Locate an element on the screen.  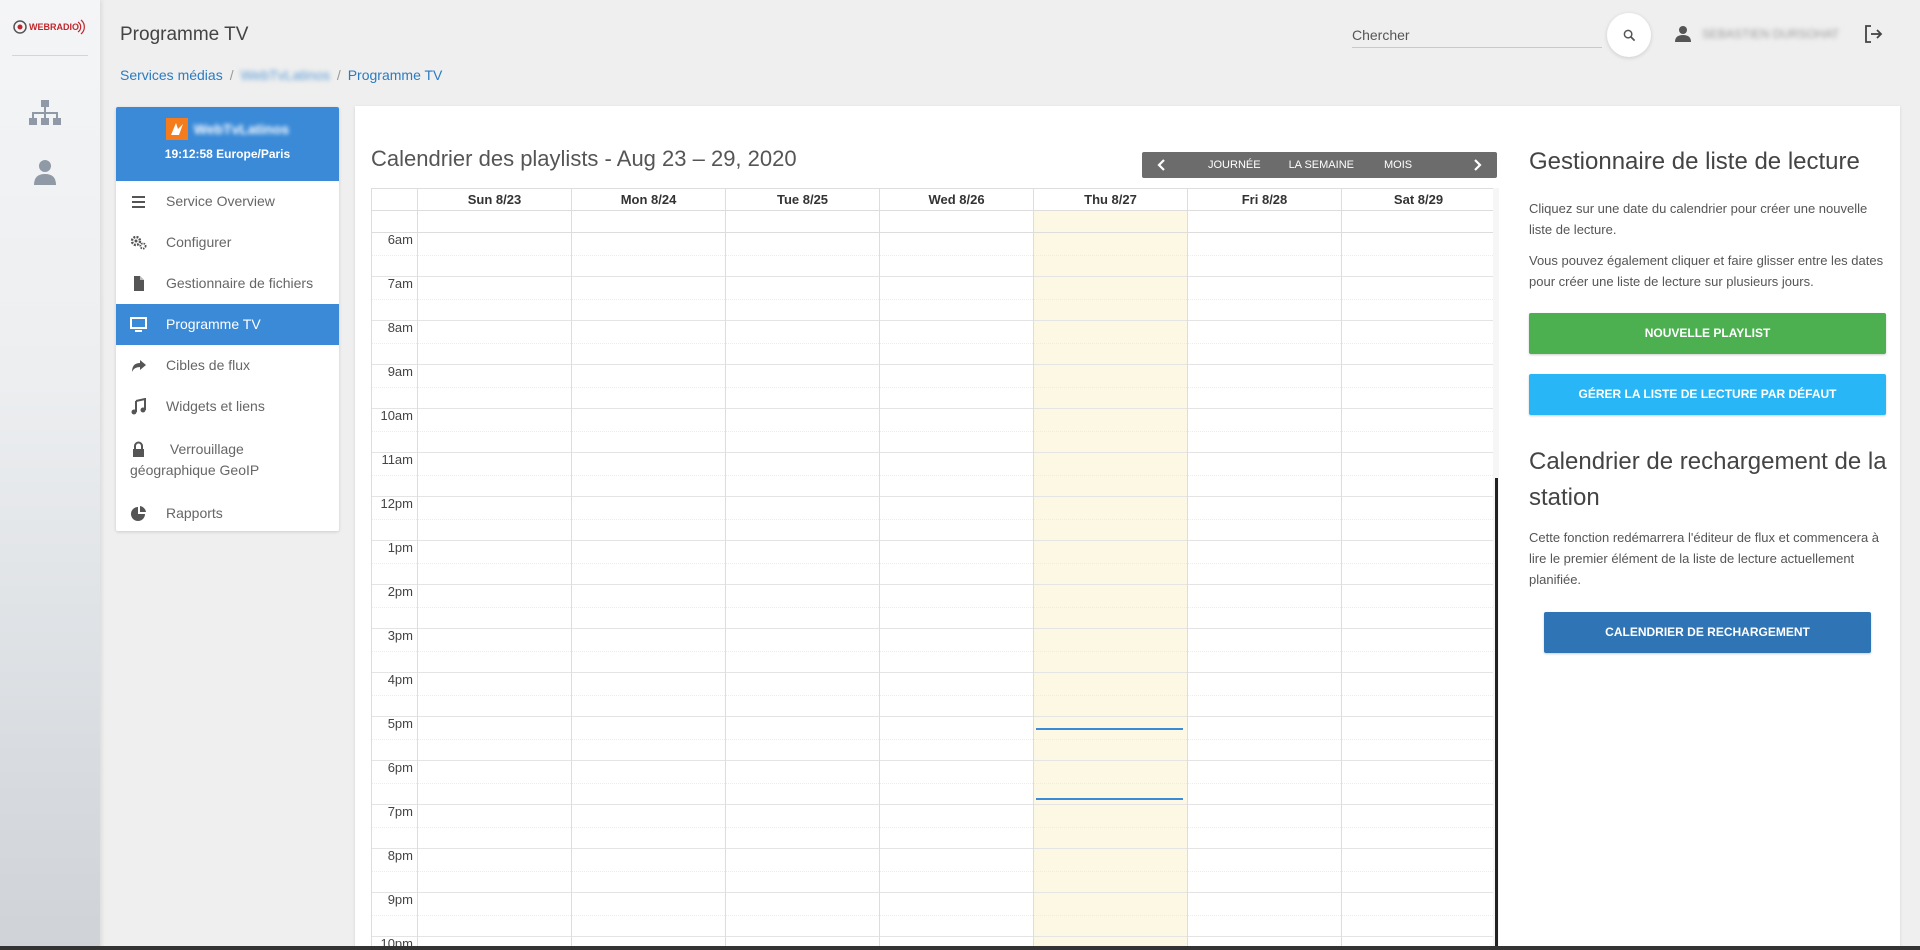
menu-service-overview: Service Overview is located at coordinates (227, 201).